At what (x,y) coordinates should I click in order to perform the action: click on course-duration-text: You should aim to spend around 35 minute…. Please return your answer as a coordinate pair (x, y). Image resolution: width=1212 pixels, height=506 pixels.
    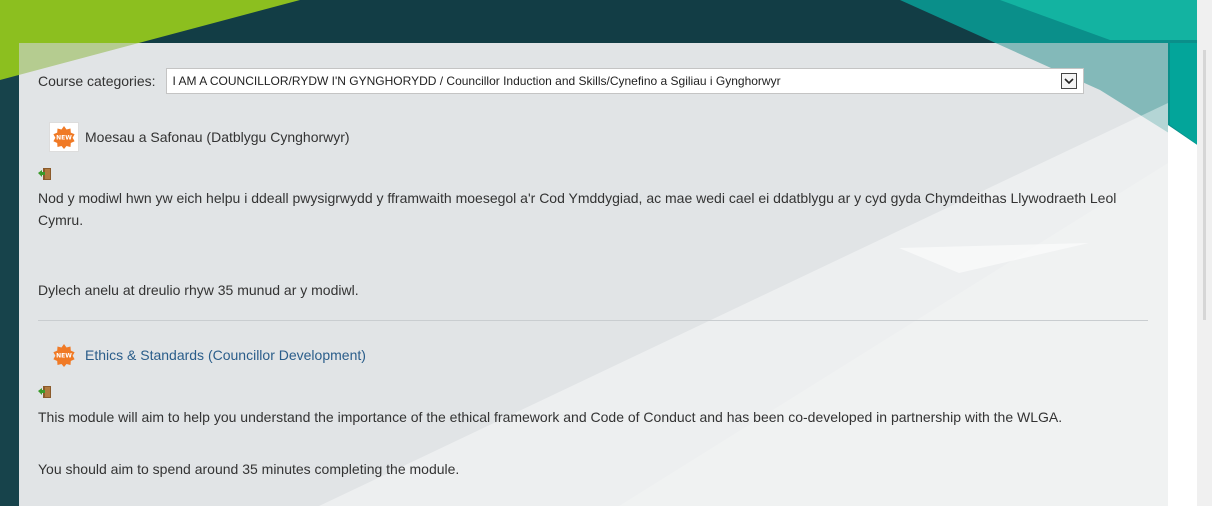
    Looking at the image, I should click on (249, 469).